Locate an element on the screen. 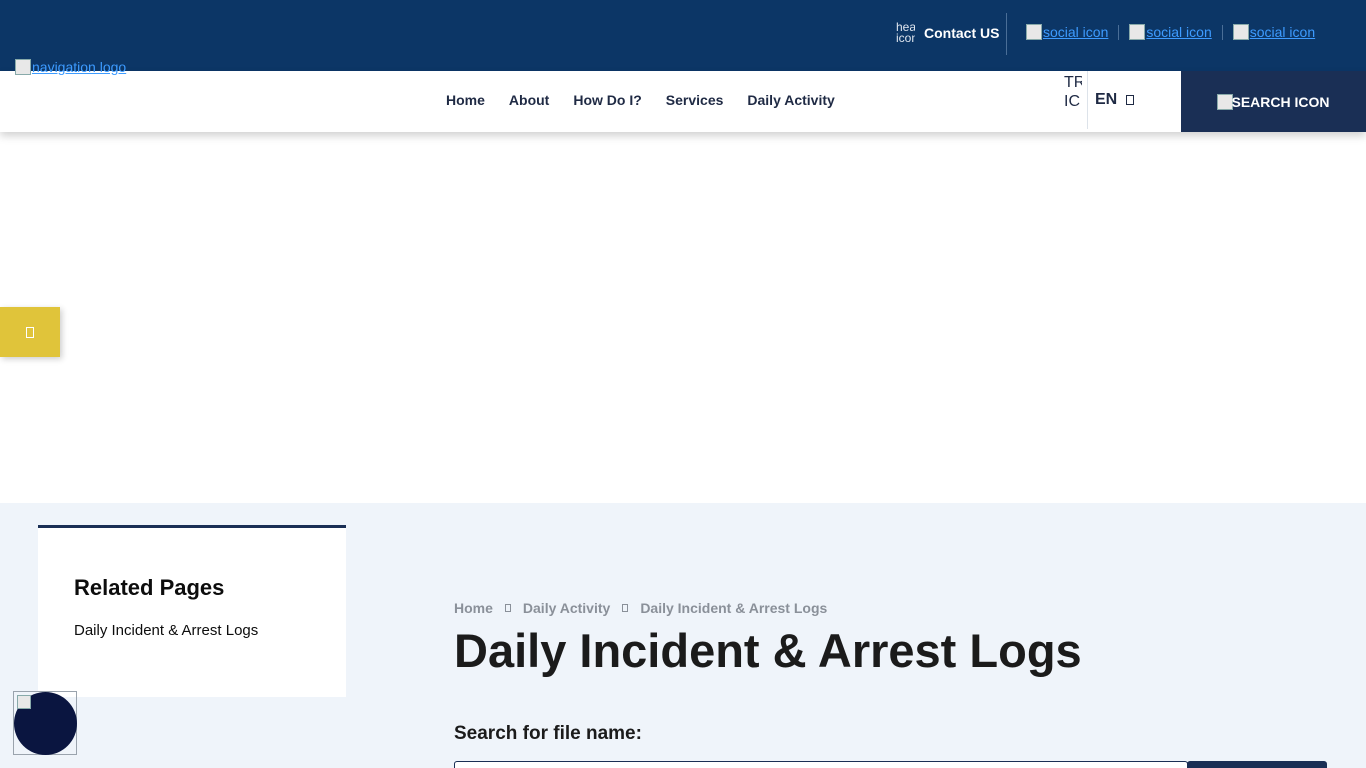 The width and height of the screenshot is (1366, 768). social-link-3: social icon is located at coordinates (1274, 32).